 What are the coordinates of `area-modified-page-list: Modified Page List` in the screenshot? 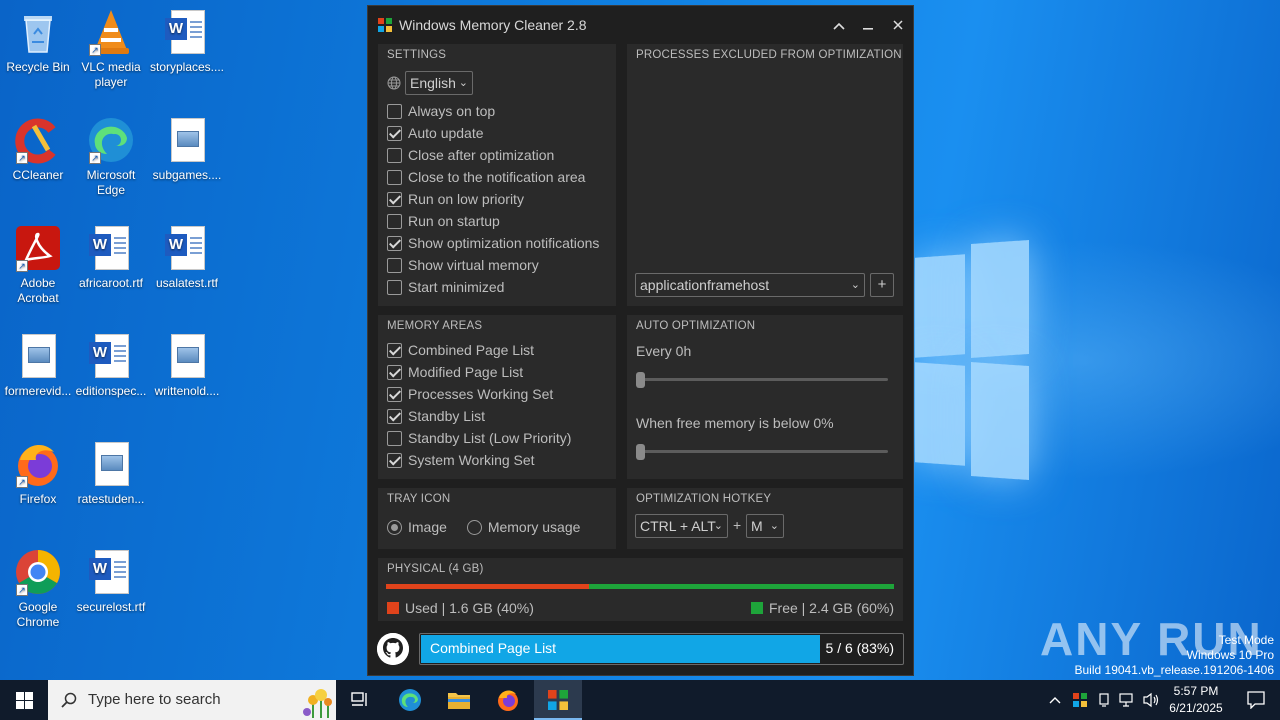 It's located at (455, 372).